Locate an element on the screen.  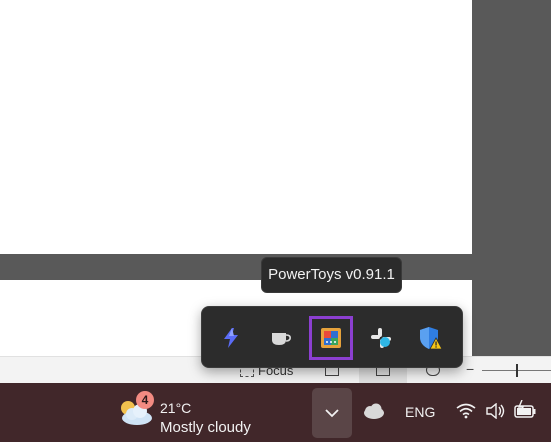
show-hidden-icons-button is located at coordinates (332, 413).